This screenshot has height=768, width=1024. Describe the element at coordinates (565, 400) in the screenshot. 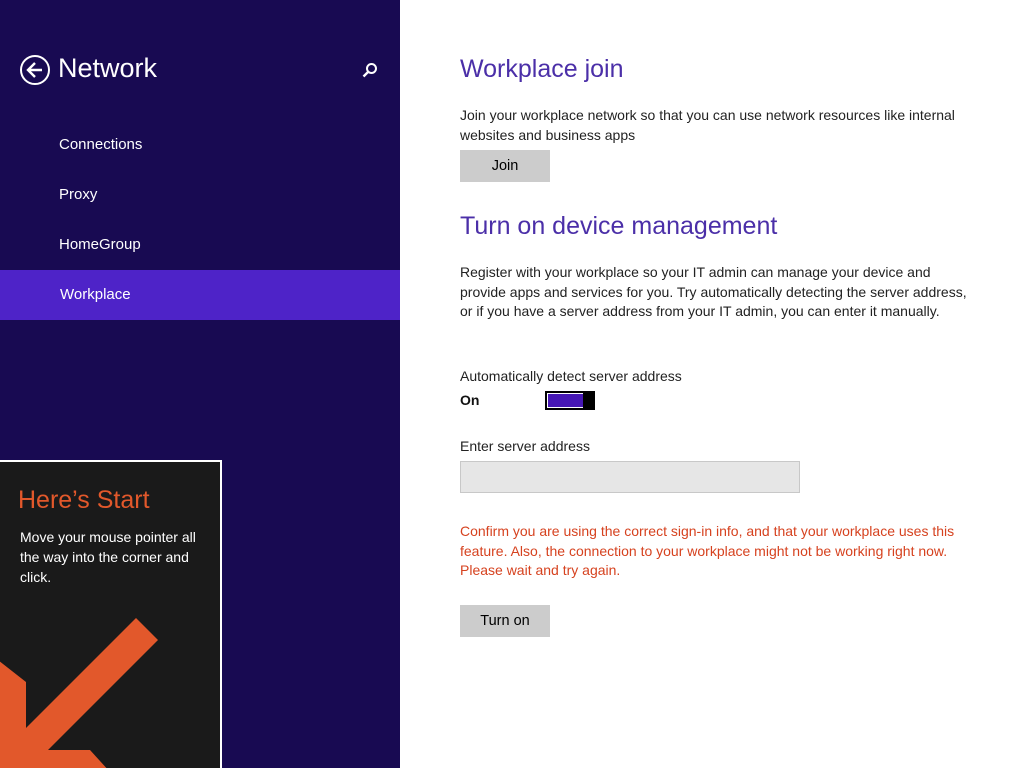

I see `toggle-fill` at that location.